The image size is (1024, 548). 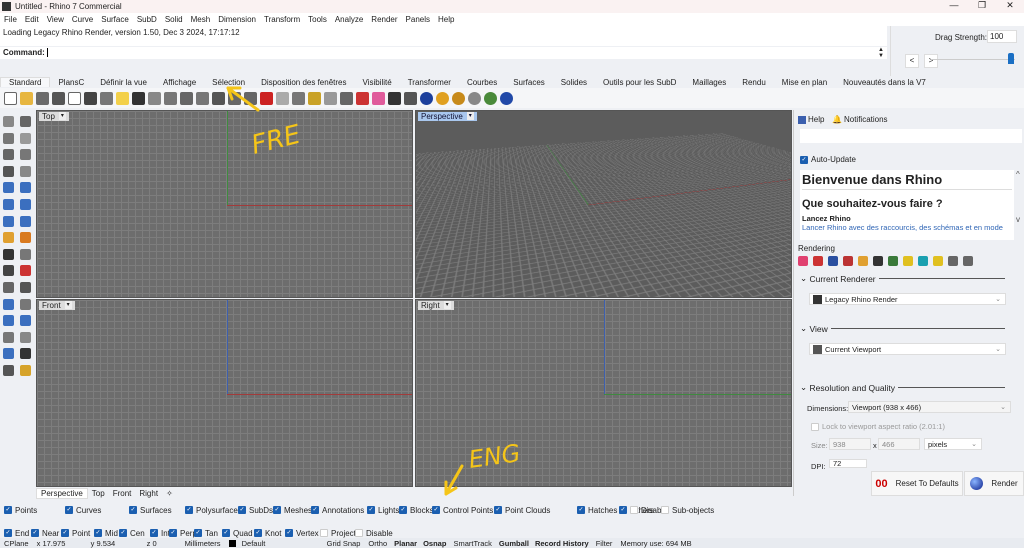 I want to click on toolbar-tab: PlansC, so click(x=71, y=82).